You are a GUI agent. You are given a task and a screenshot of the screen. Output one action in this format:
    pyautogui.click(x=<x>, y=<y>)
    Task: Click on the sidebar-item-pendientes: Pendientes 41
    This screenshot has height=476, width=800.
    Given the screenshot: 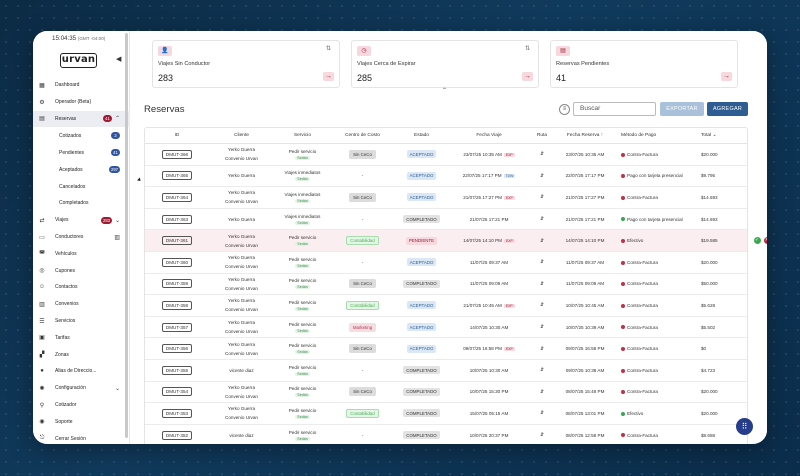 What is the action you would take?
    pyautogui.click(x=81, y=152)
    